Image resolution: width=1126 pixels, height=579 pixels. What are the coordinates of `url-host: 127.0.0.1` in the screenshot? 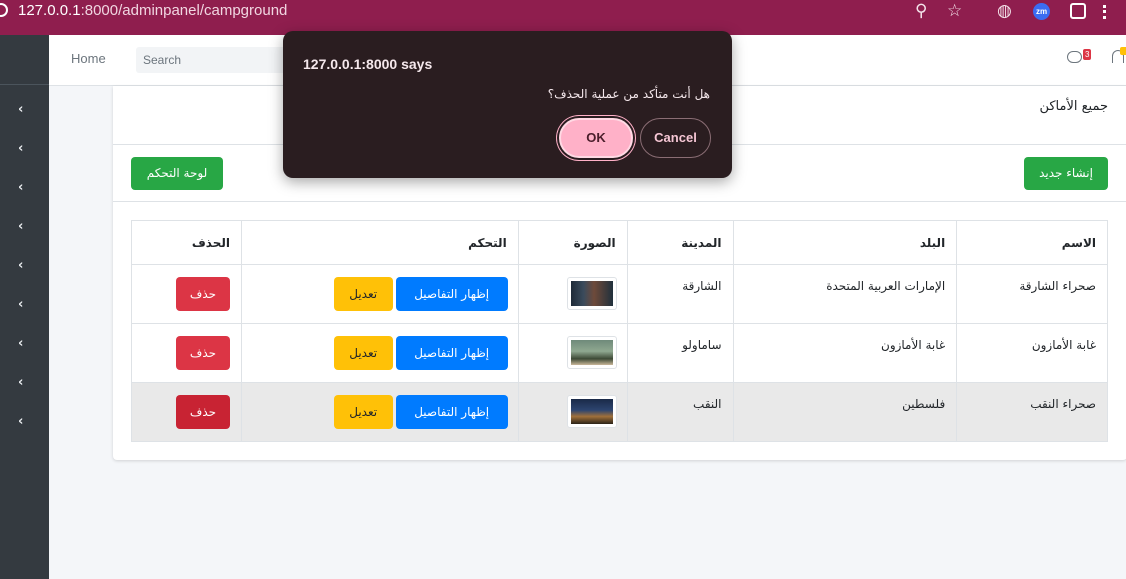 It's located at (49, 10).